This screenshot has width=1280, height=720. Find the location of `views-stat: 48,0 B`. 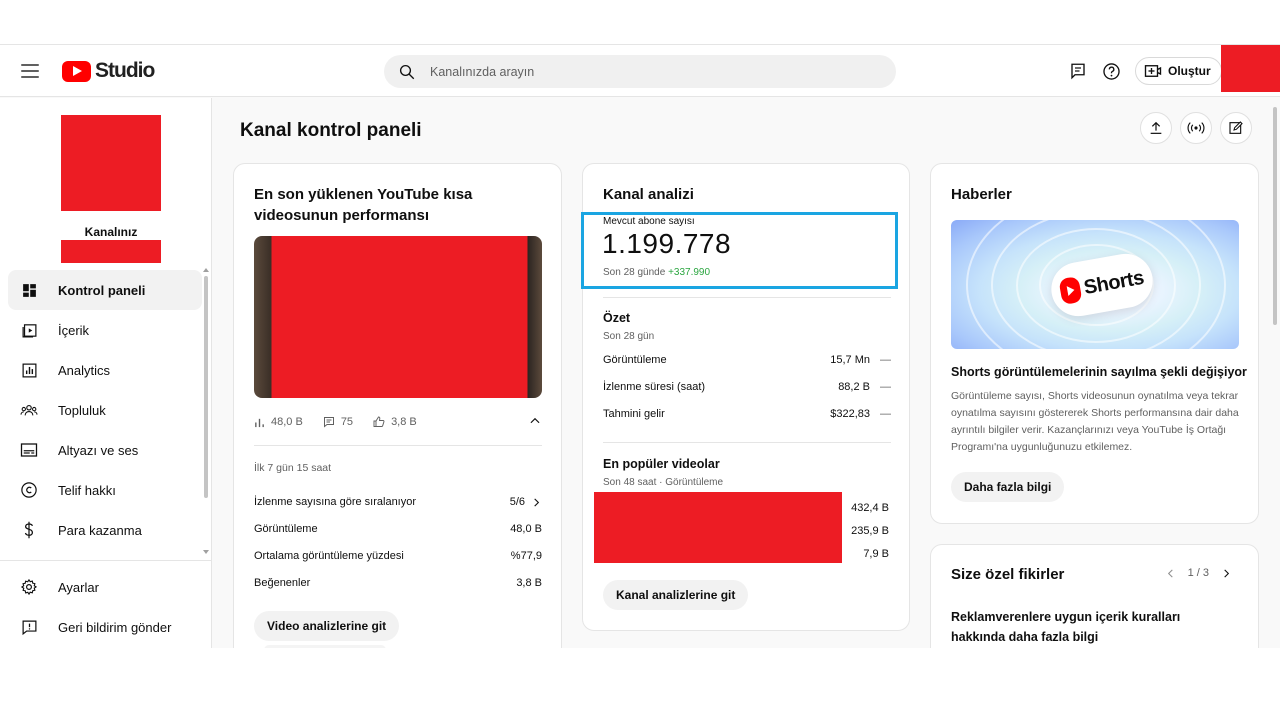

views-stat: 48,0 B is located at coordinates (278, 422).